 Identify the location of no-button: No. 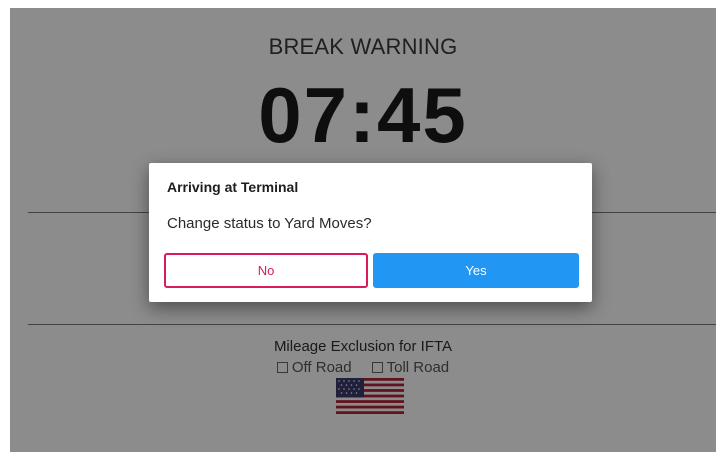
(266, 270).